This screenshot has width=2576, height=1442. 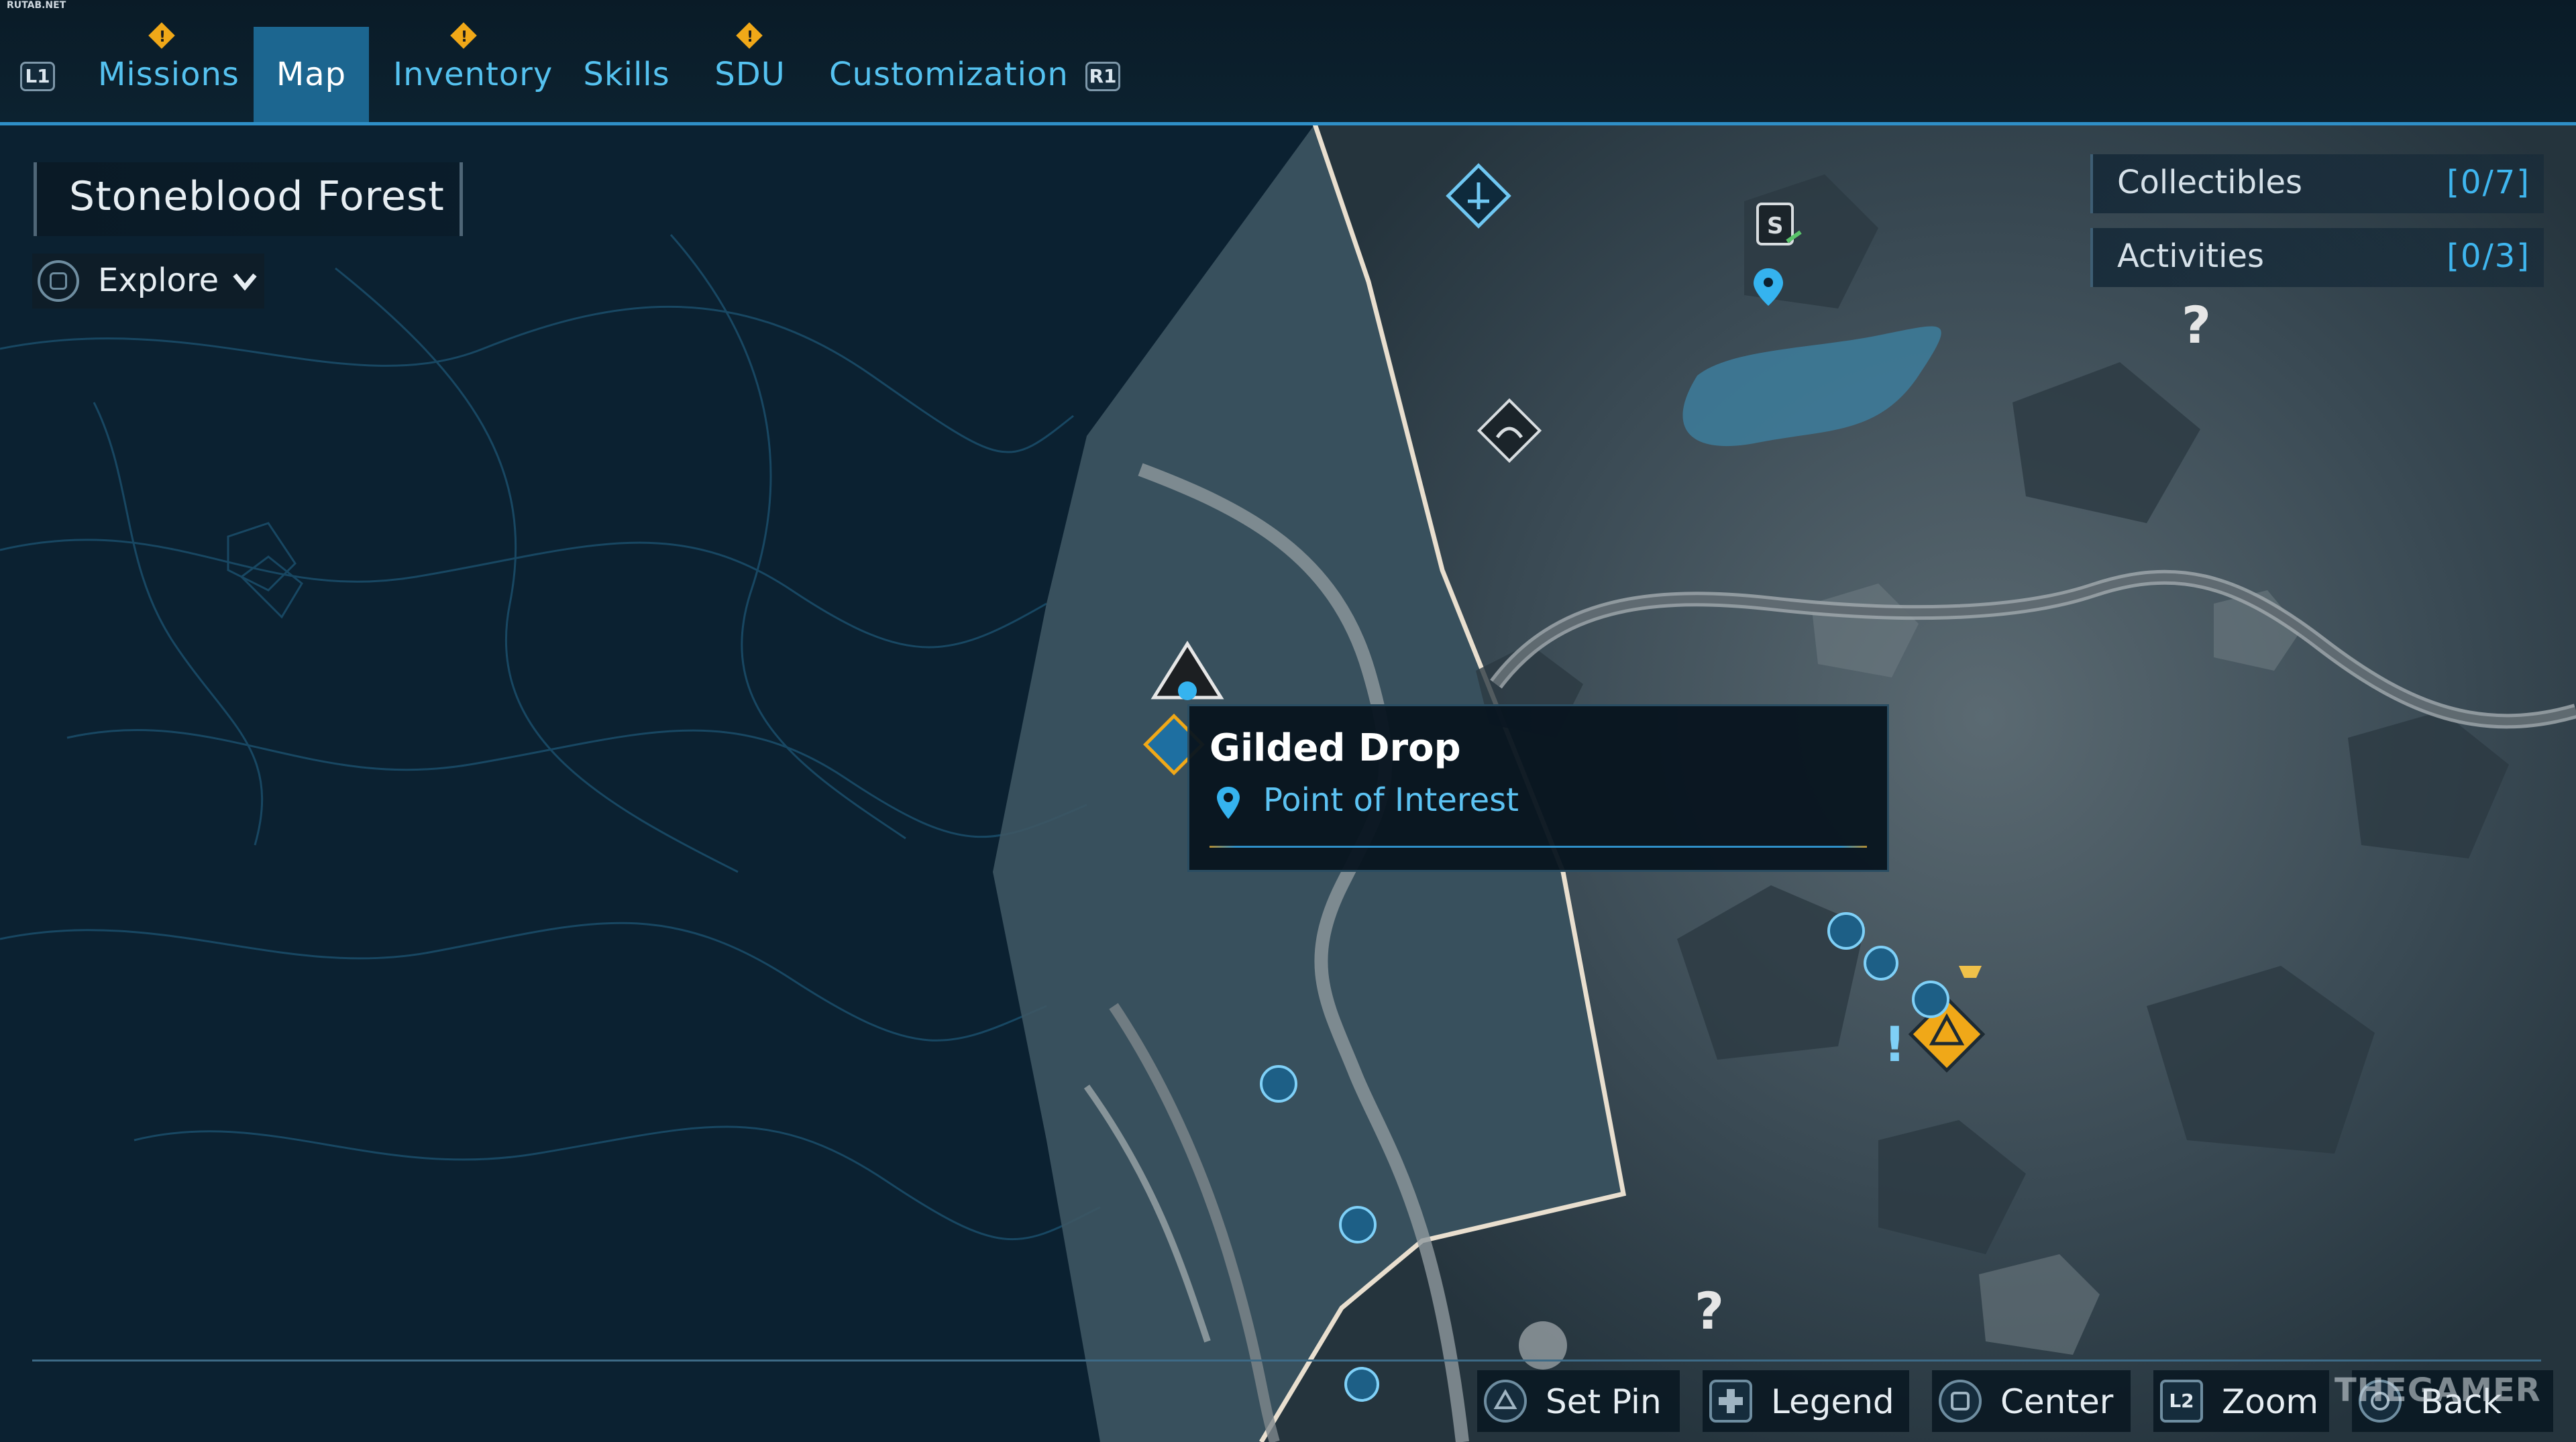 I want to click on l1-button-hint: L1, so click(x=37, y=76).